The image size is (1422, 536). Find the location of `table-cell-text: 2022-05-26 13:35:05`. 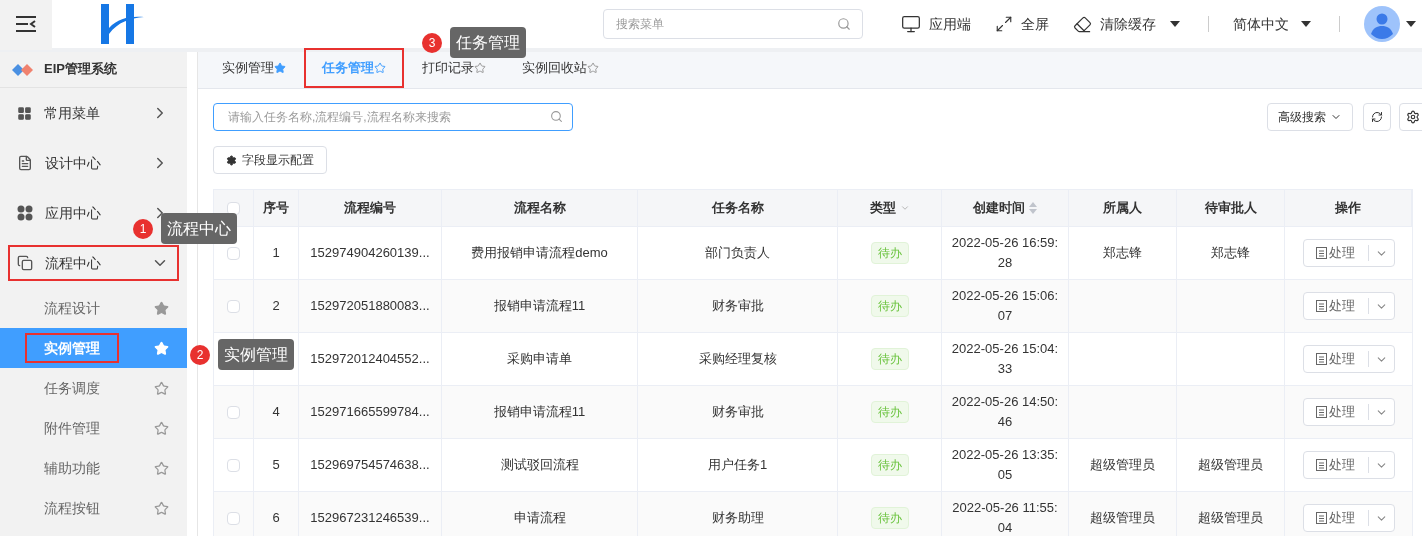

table-cell-text: 2022-05-26 13:35:05 is located at coordinates (1005, 465).